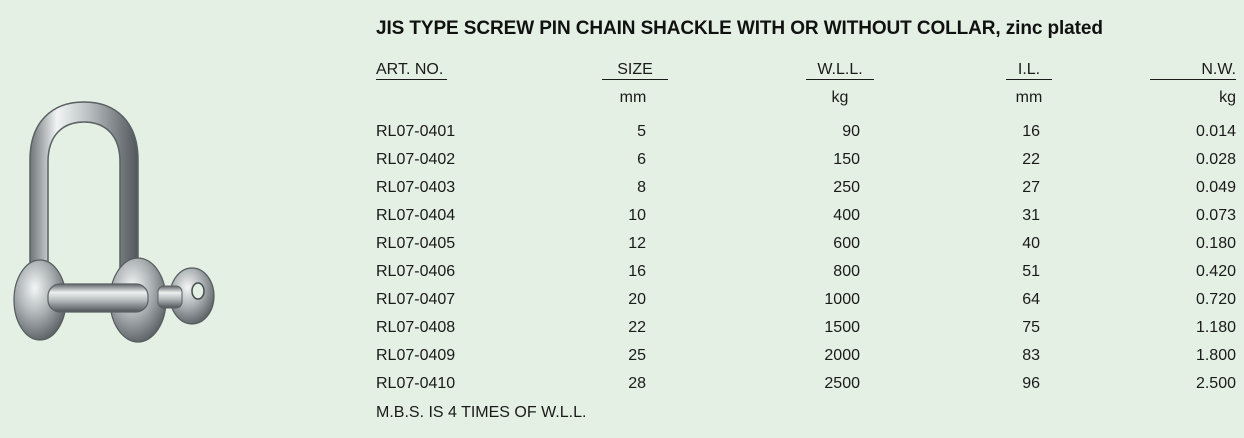 The width and height of the screenshot is (1244, 438). Describe the element at coordinates (1215, 271) in the screenshot. I see `cell-nw: 0.420` at that location.